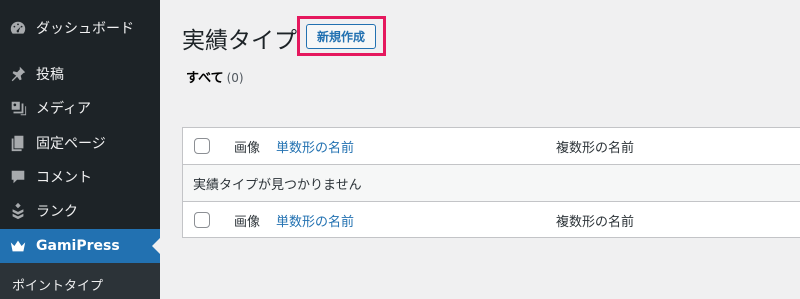 The height and width of the screenshot is (299, 800). I want to click on submenu-item-point-types: ポイントタイプ, so click(57, 284).